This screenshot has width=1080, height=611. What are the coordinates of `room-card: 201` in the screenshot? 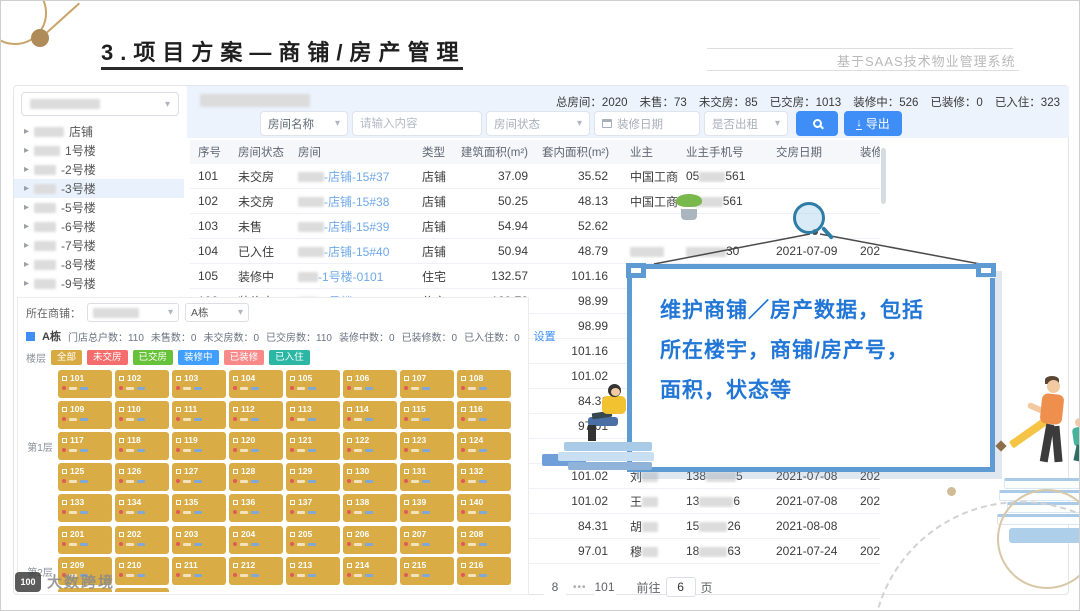 It's located at (85, 540).